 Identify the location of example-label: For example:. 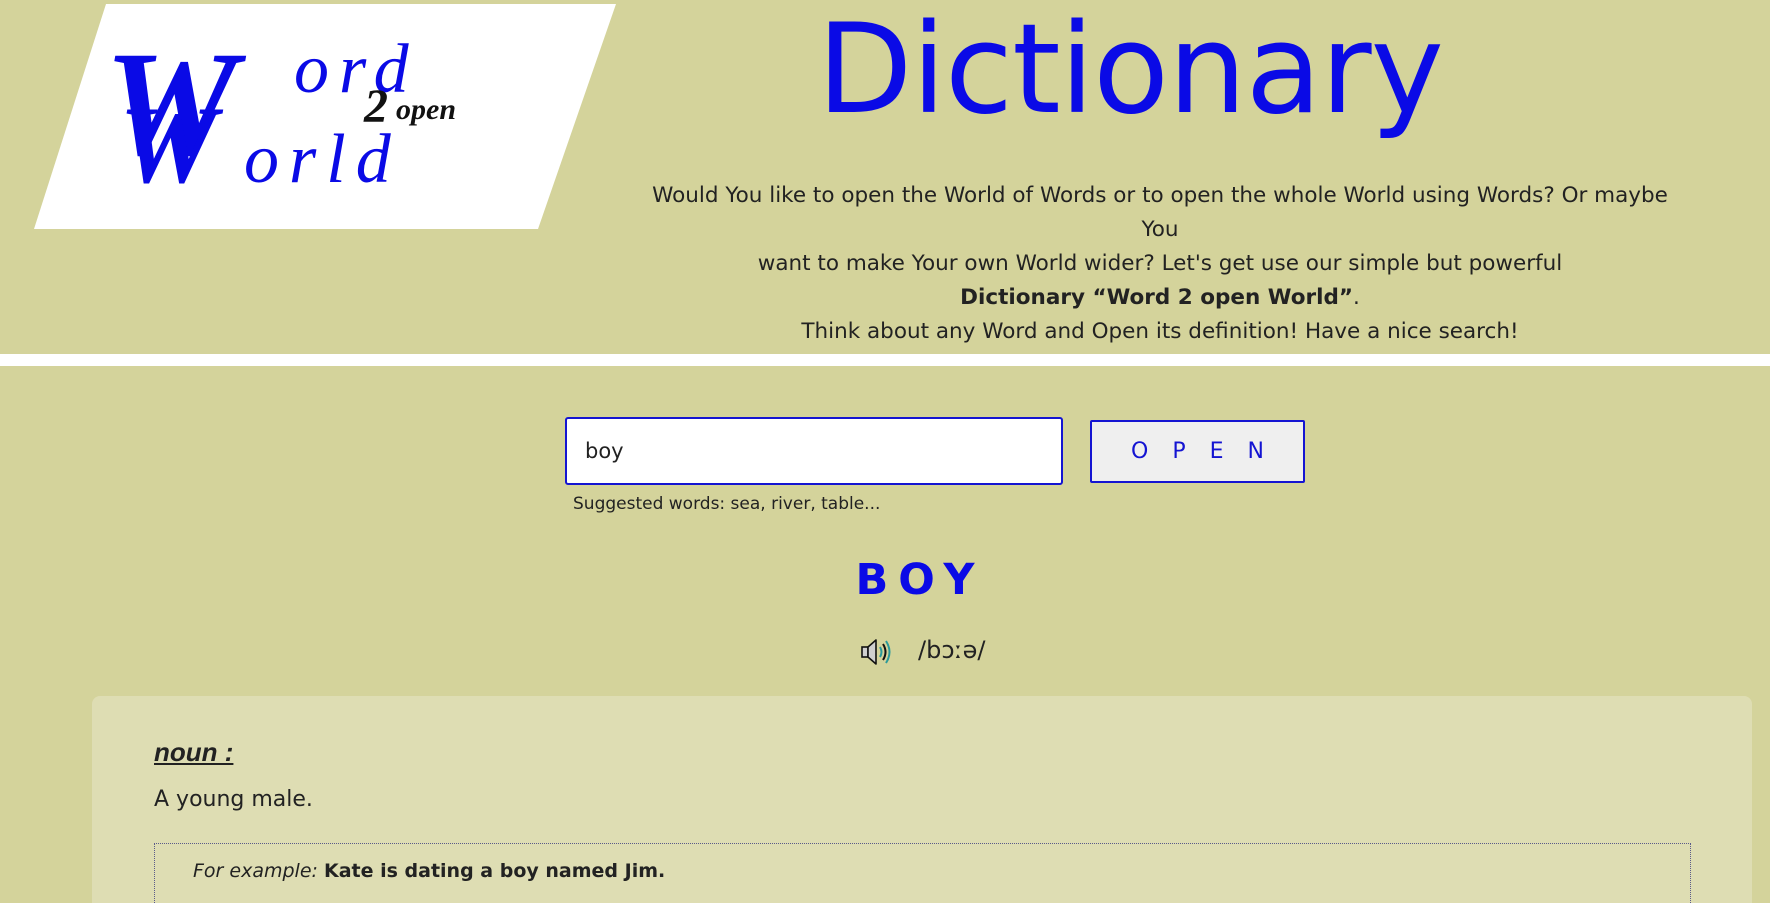
(255, 871).